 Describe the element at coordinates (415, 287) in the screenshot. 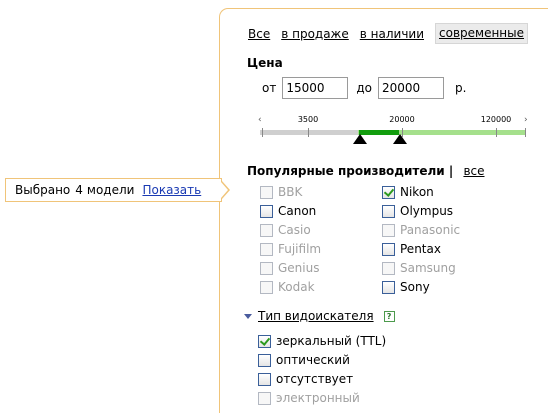

I see `option-label: Sony` at that location.